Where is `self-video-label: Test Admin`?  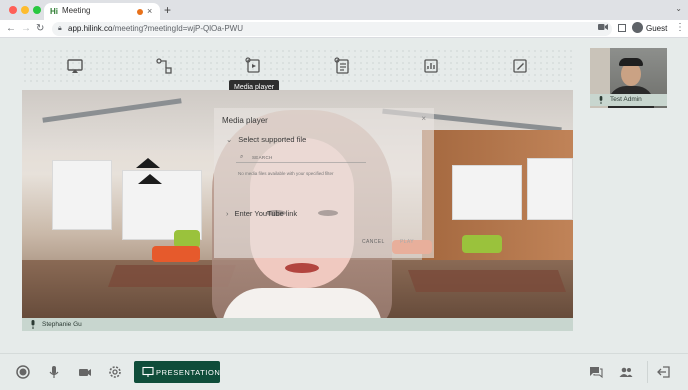
self-video-label: Test Admin is located at coordinates (628, 100).